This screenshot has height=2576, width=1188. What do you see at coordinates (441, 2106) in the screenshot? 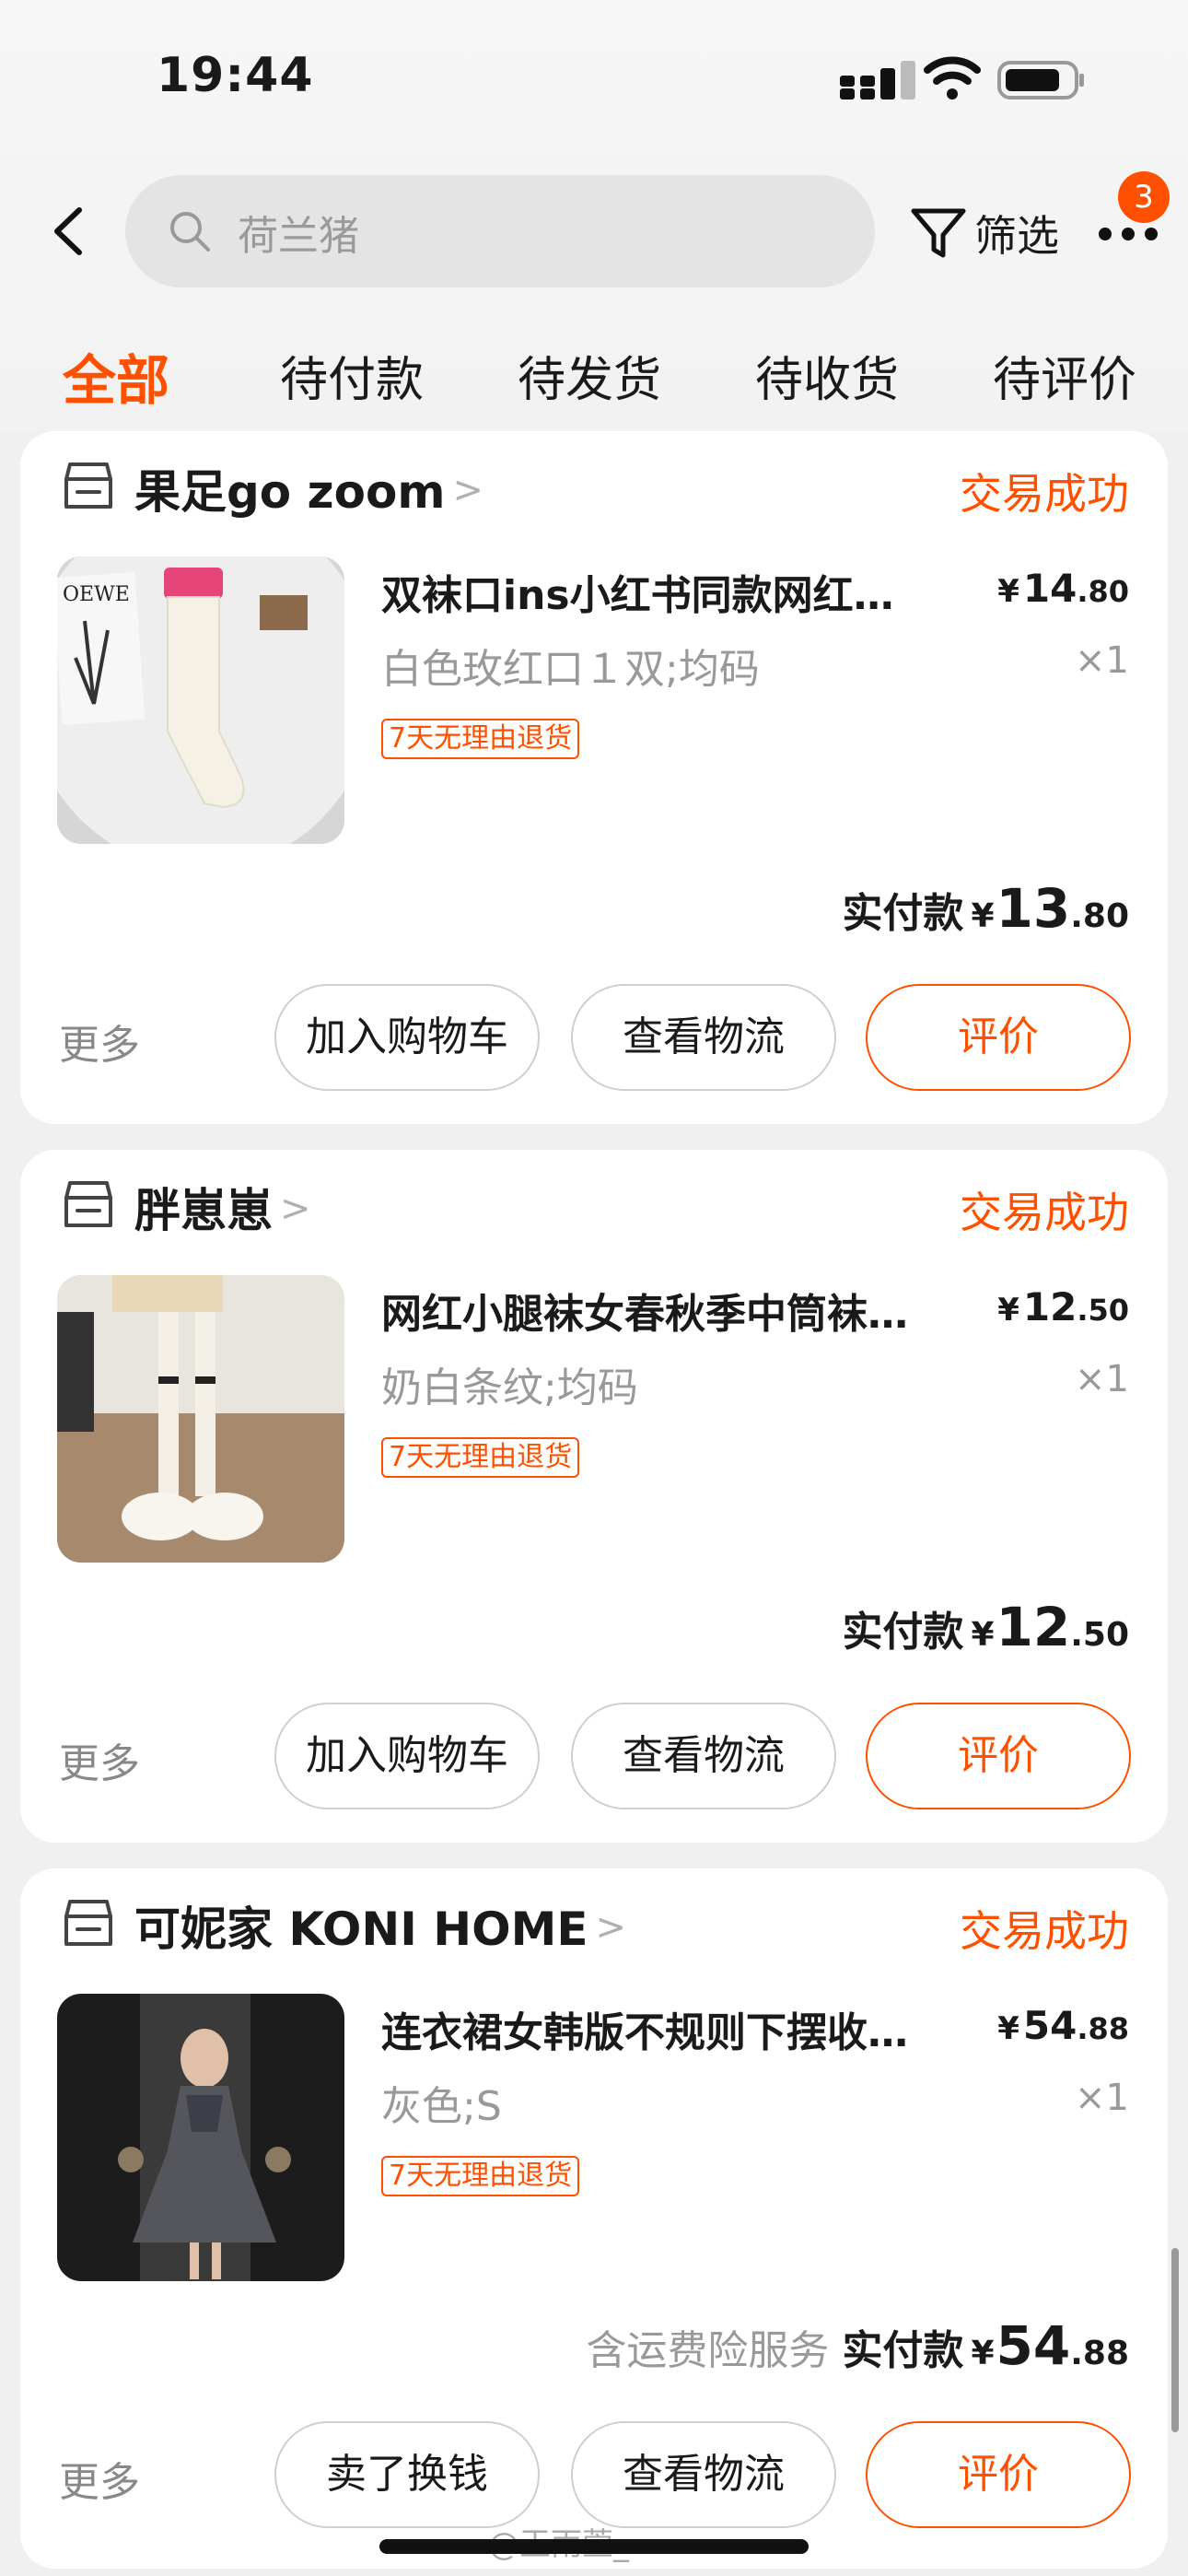
I see `product-sku: 灰色;S` at bounding box center [441, 2106].